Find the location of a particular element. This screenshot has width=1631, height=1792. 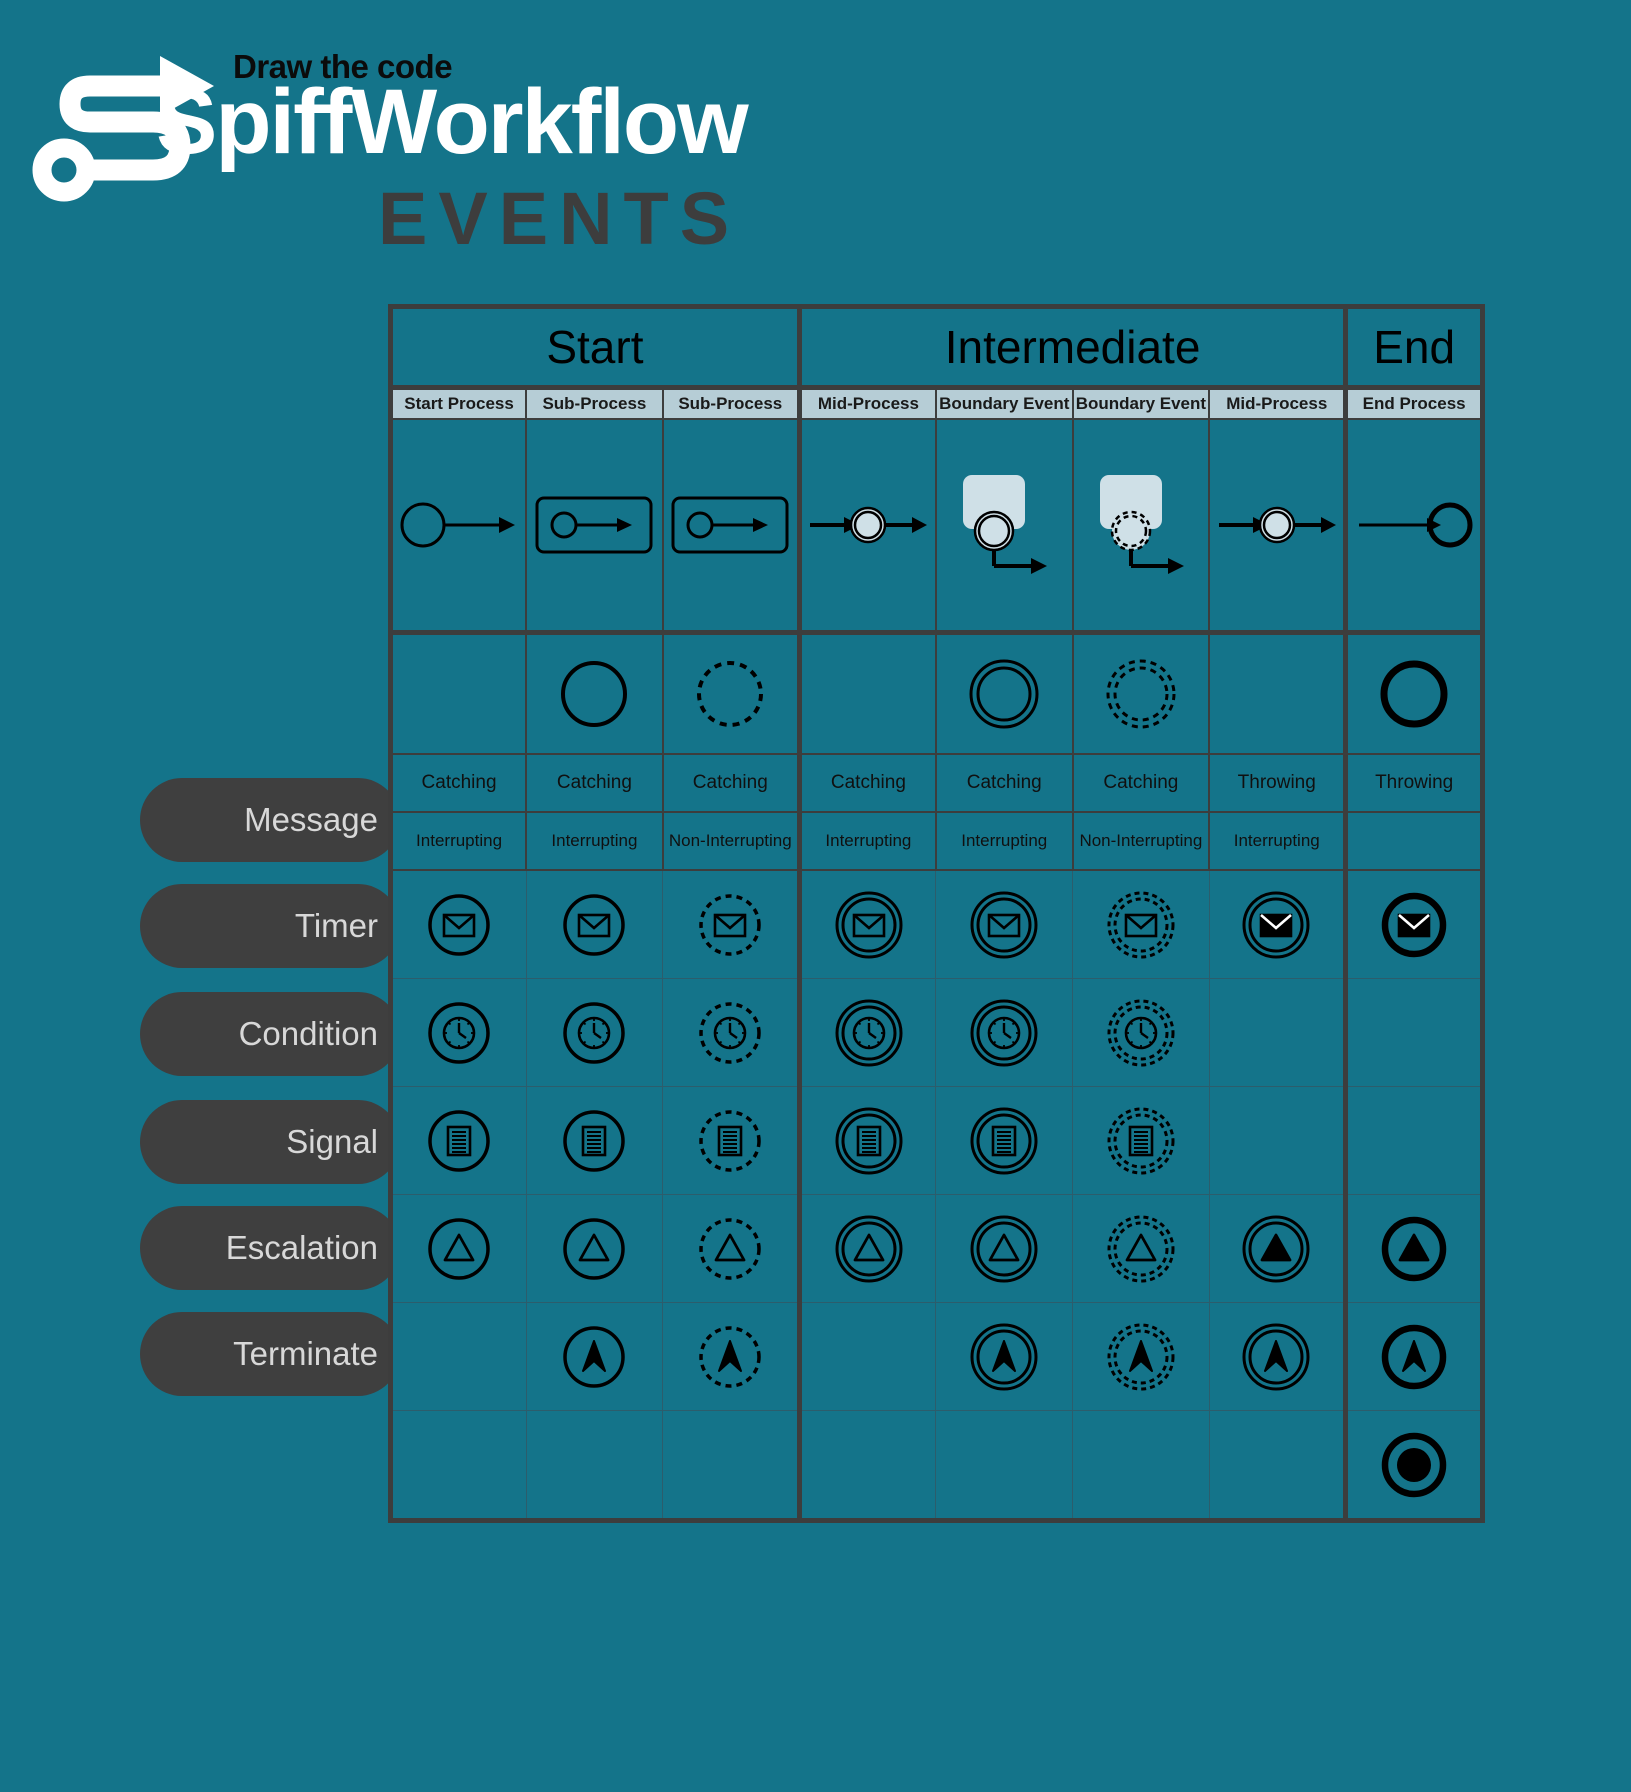

interrupt-cell is located at coordinates (1414, 841).